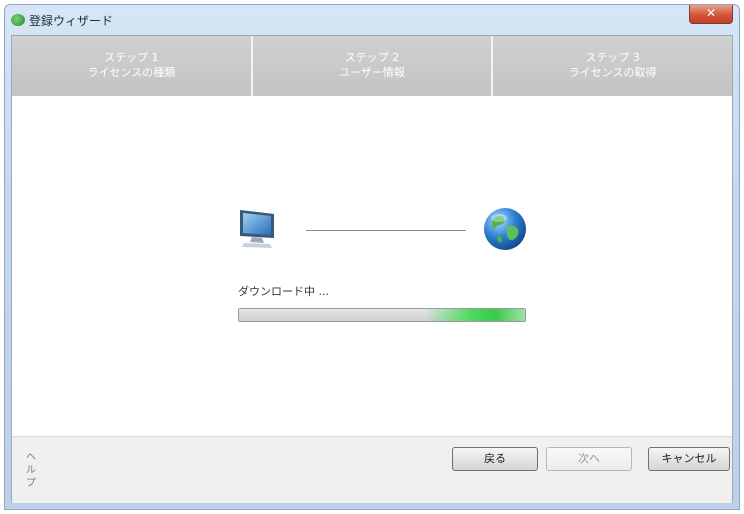 This screenshot has width=744, height=514. Describe the element at coordinates (18, 20) in the screenshot. I see `app-icon` at that location.